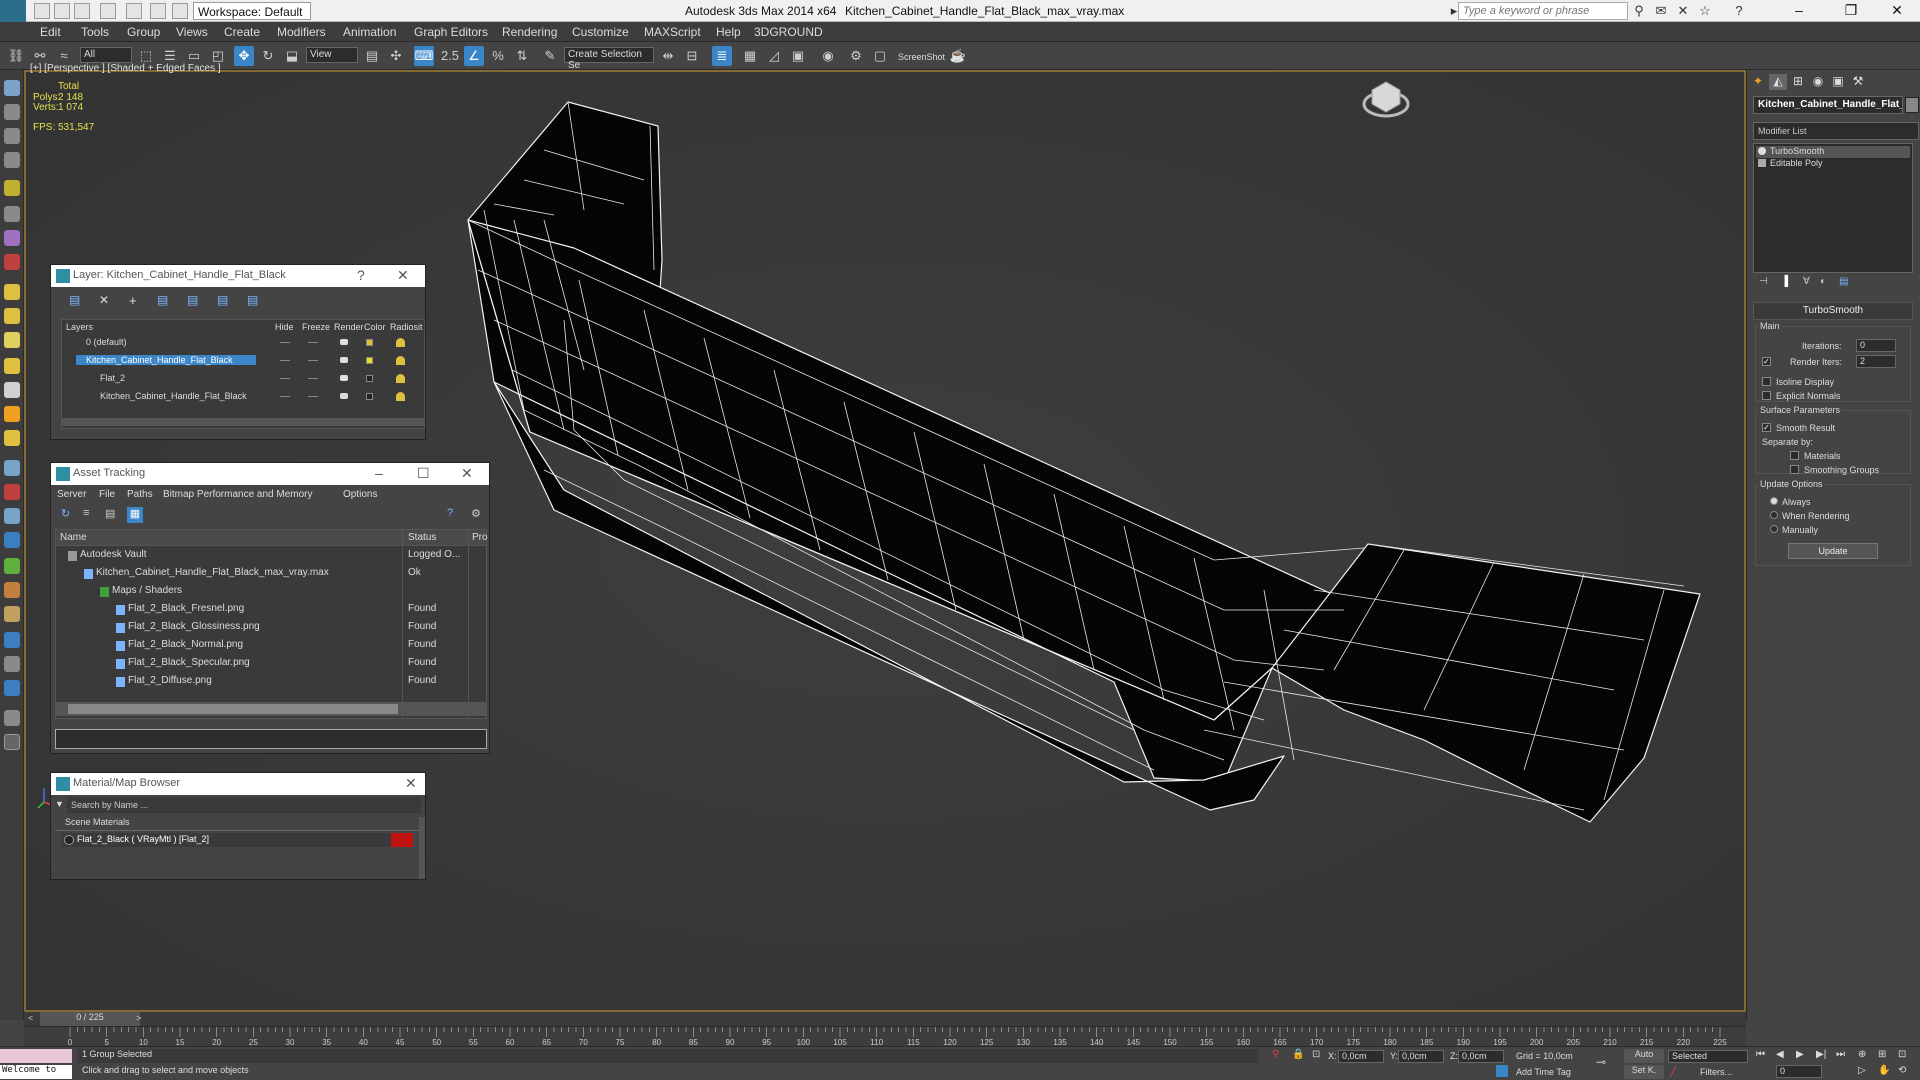 The width and height of the screenshot is (1920, 1080). What do you see at coordinates (1876, 361) in the screenshot?
I see `render-iters-spinner: 2` at bounding box center [1876, 361].